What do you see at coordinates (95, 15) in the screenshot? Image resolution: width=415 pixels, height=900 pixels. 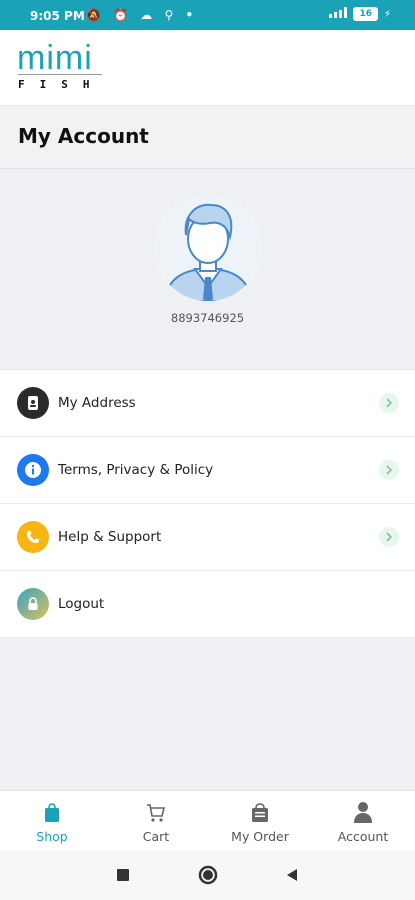 I see `notification-off-icon: 🔕` at bounding box center [95, 15].